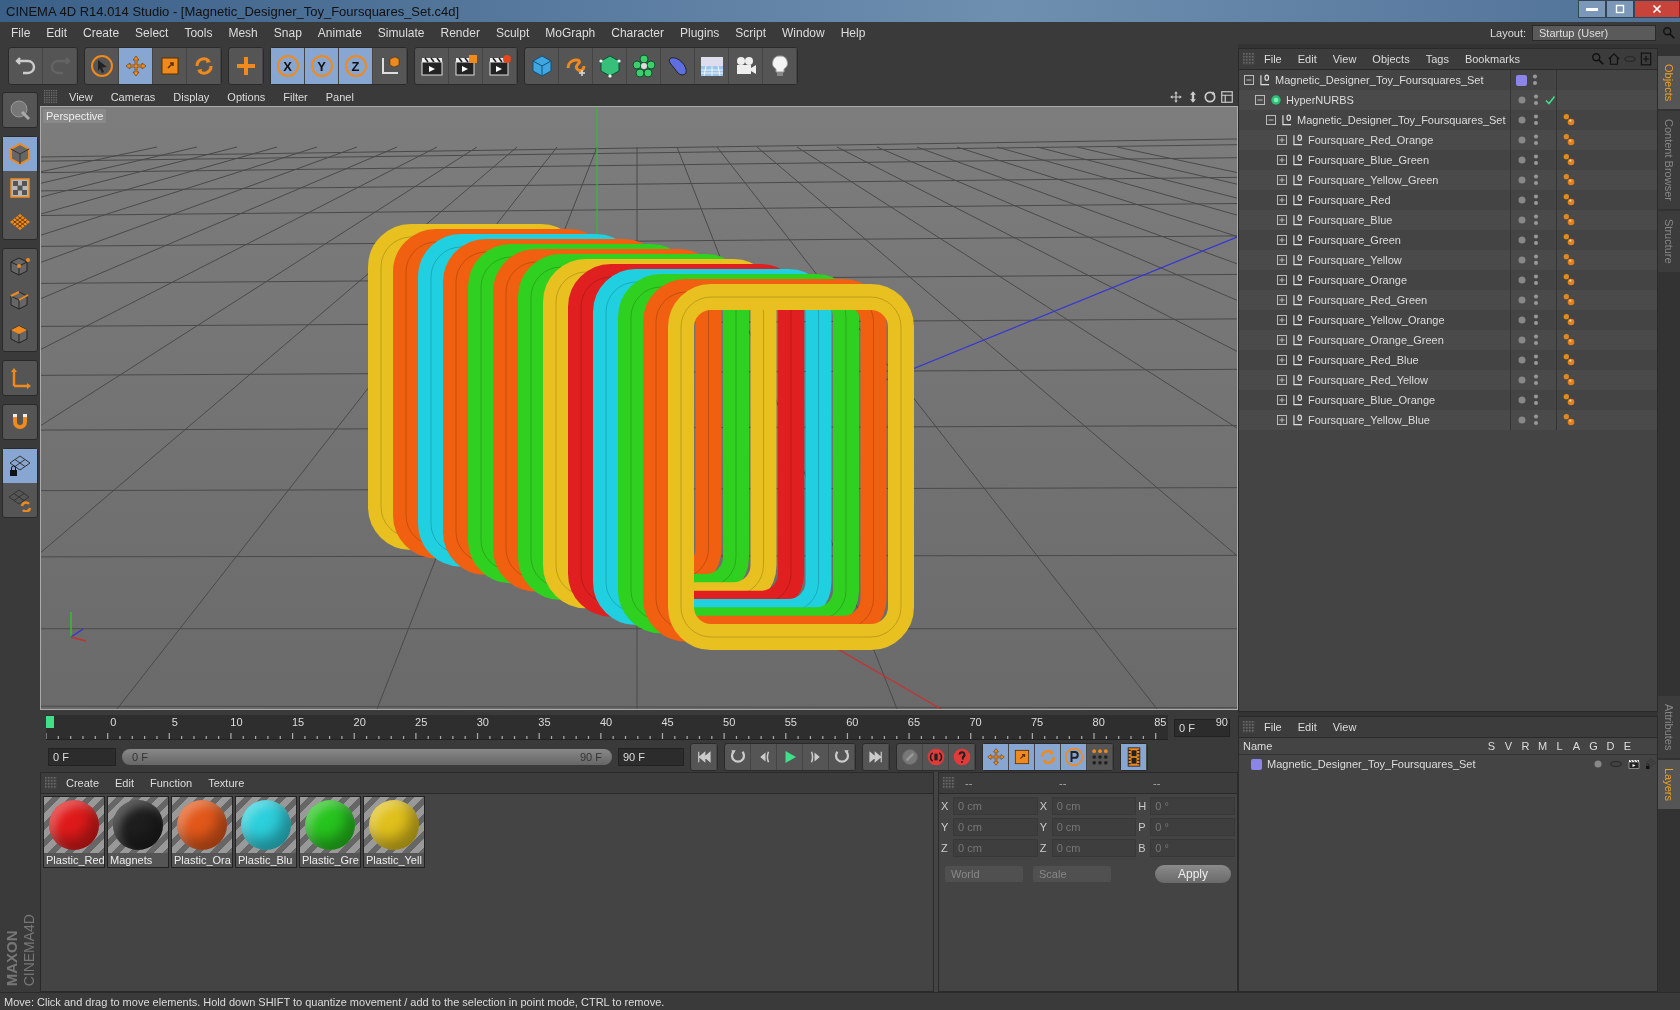  Describe the element at coordinates (171, 783) in the screenshot. I see `menu-item: Function` at that location.